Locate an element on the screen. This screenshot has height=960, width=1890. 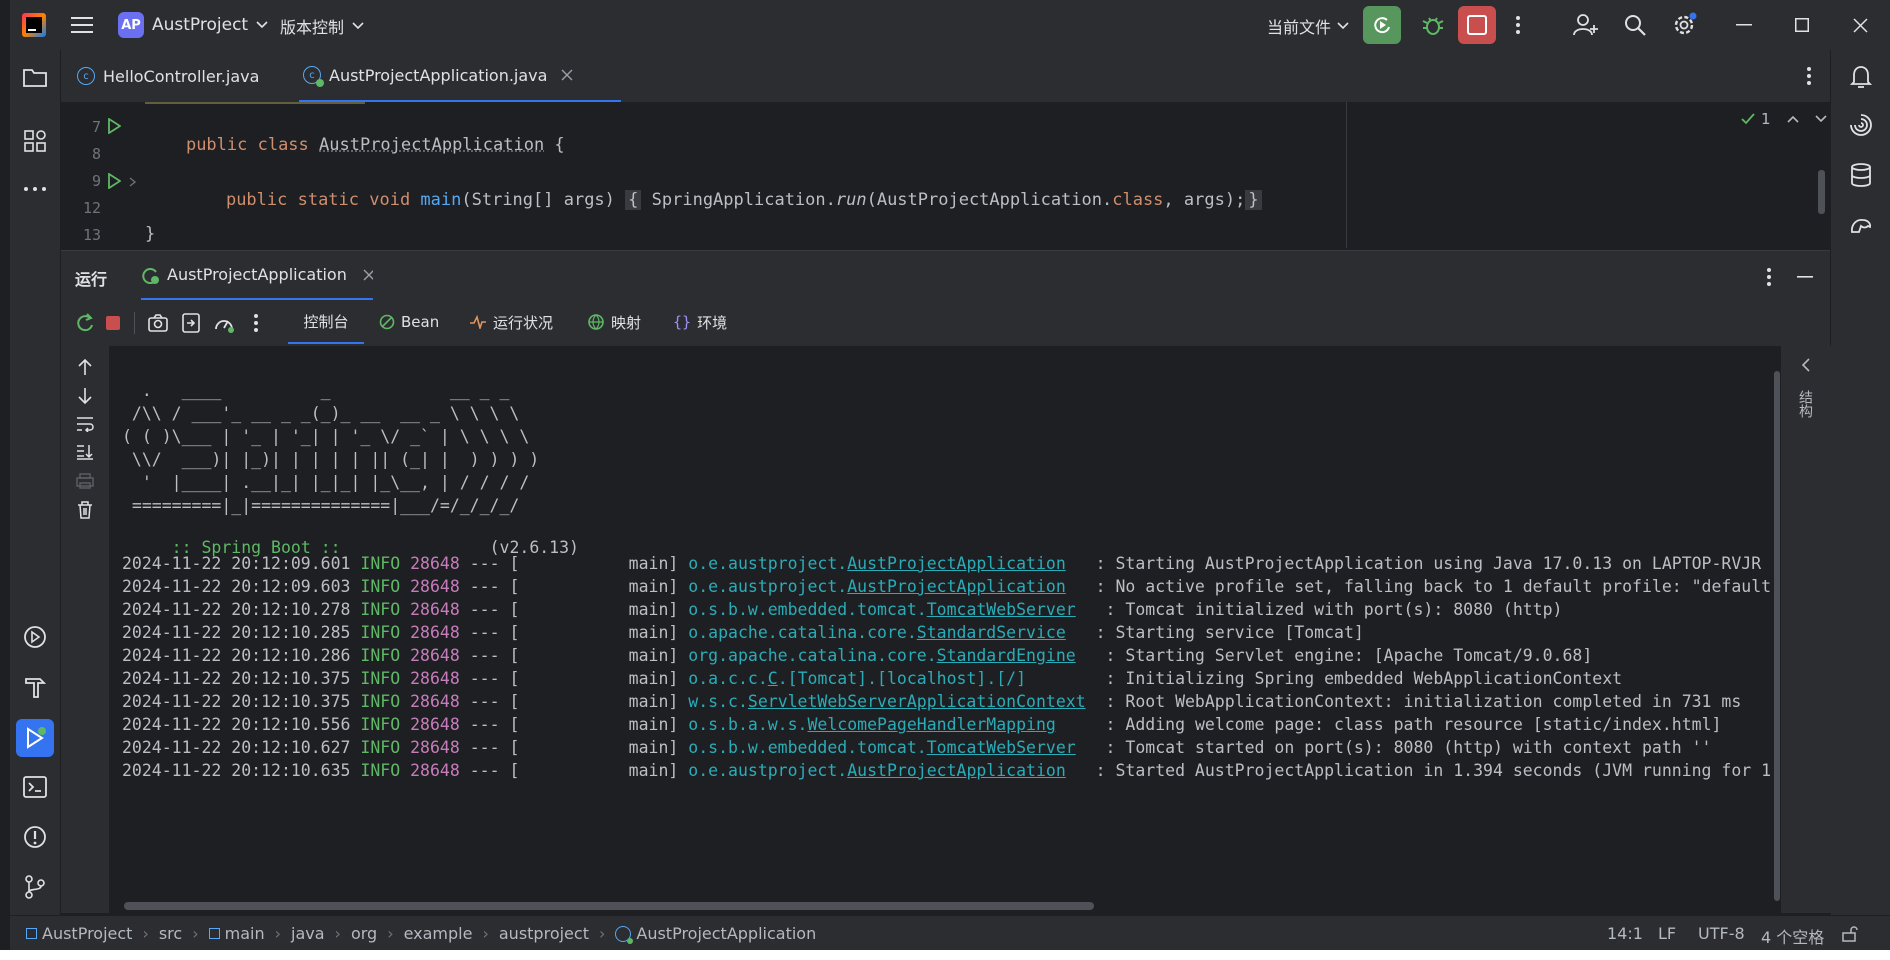
breadcrumb-item: AustProject is located at coordinates (87, 933).